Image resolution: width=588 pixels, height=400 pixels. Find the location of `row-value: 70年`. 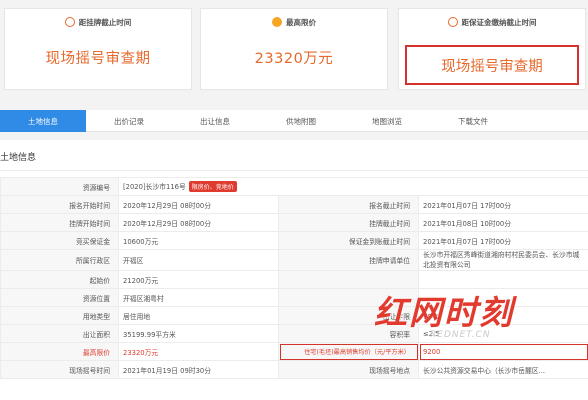

row-value: 70年 is located at coordinates (502, 316).